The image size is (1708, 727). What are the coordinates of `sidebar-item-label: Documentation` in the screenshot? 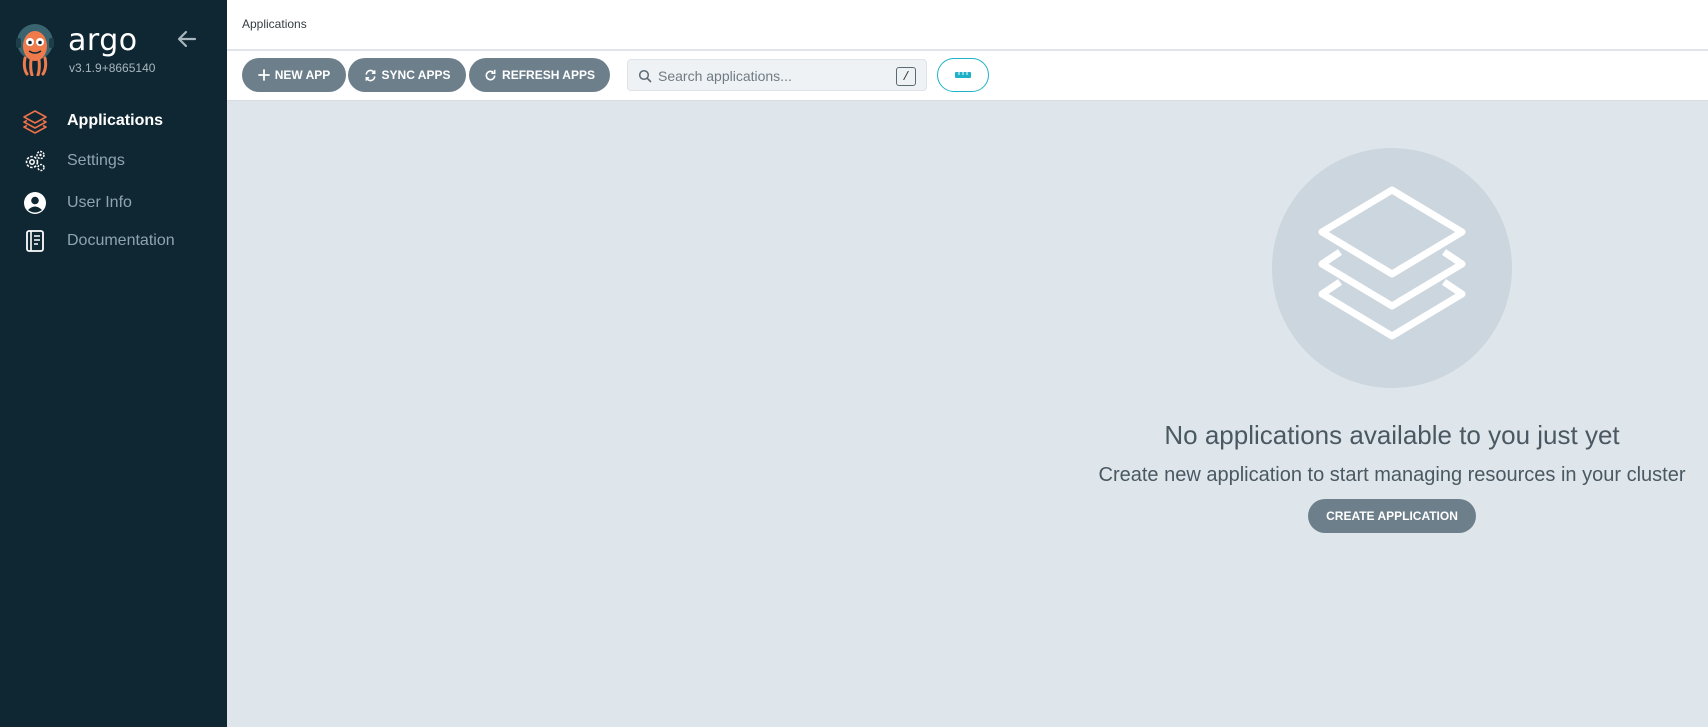 It's located at (121, 240).